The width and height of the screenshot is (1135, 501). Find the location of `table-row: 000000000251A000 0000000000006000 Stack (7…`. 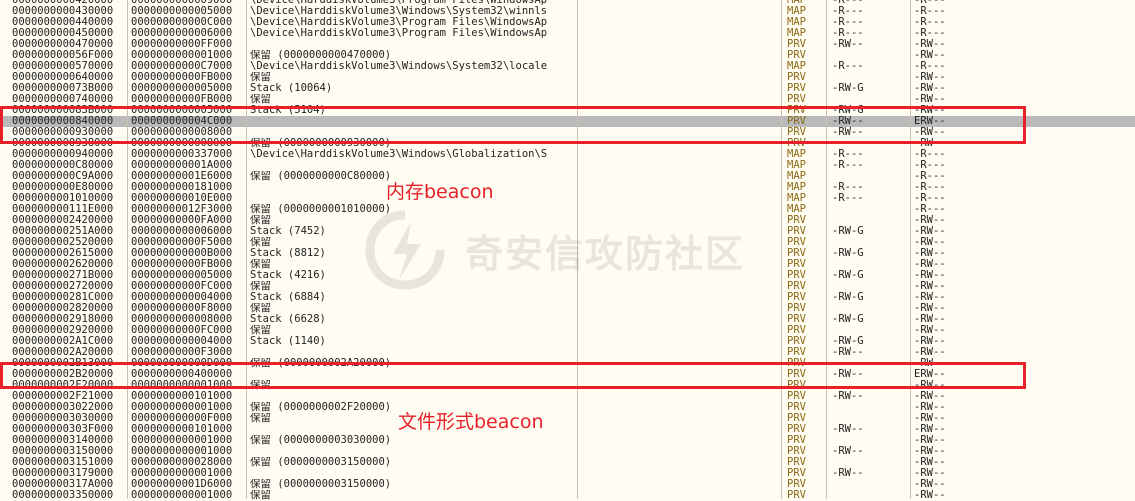

table-row: 000000000251A000 0000000000006000 Stack (7… is located at coordinates (567, 231).